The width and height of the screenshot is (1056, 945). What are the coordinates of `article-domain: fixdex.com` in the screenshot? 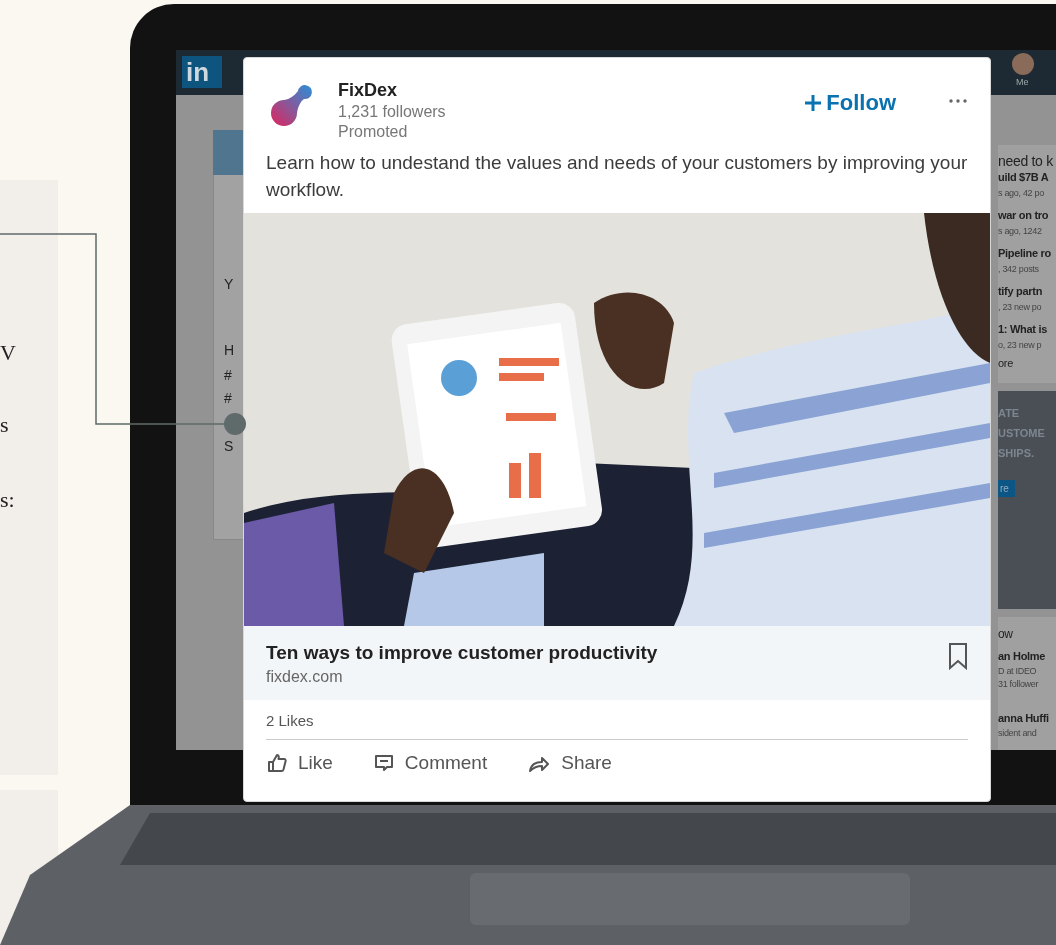 It's located at (305, 677).